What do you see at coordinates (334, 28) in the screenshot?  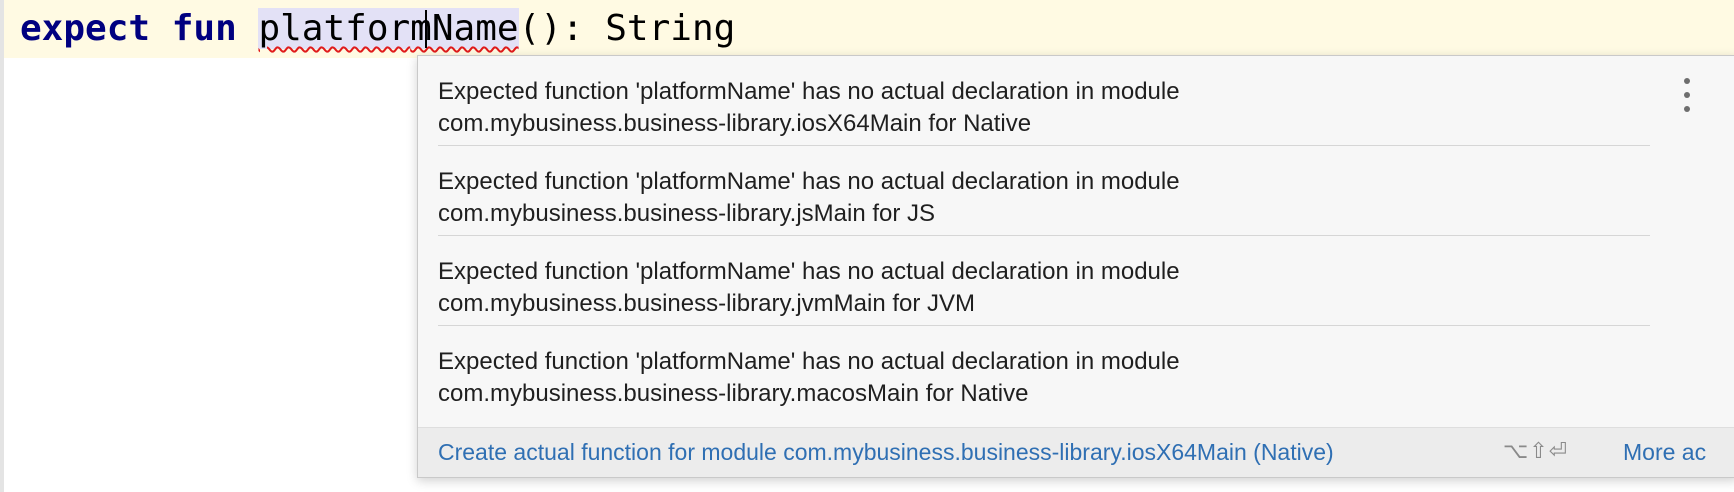 I see `identifier-part-1: platfor` at bounding box center [334, 28].